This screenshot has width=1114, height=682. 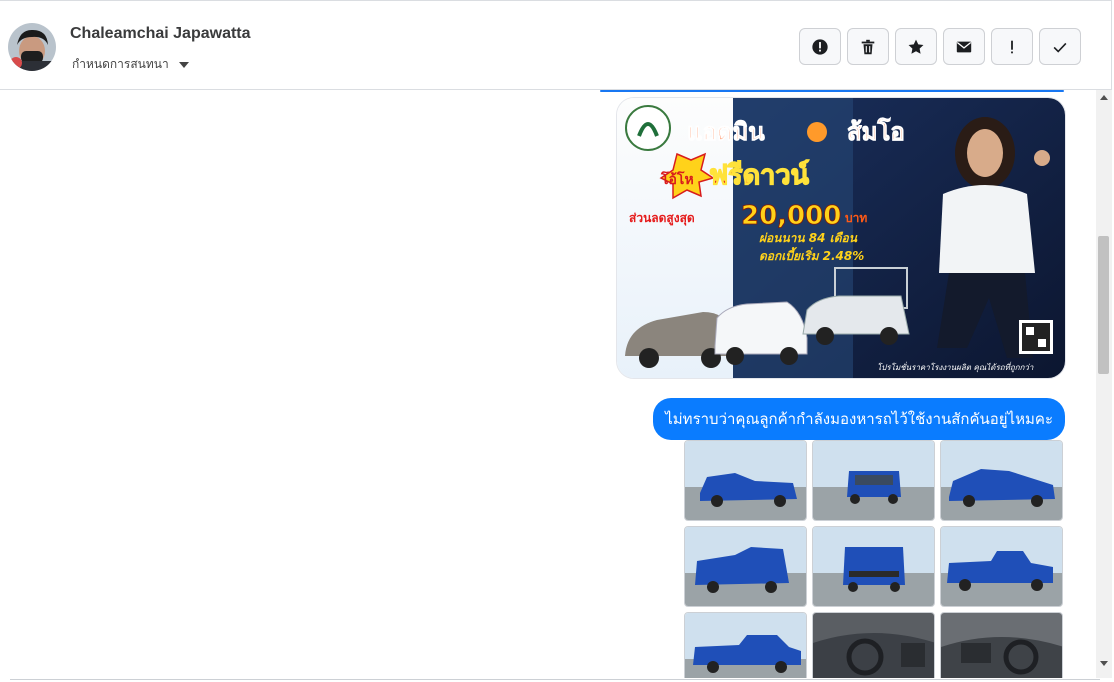 What do you see at coordinates (183, 64) in the screenshot?
I see `caret-down-icon` at bounding box center [183, 64].